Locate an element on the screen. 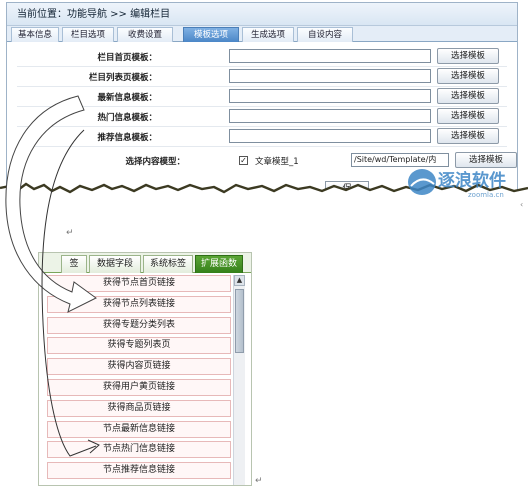  tab-charge-settings: 收费设置 is located at coordinates (145, 34).